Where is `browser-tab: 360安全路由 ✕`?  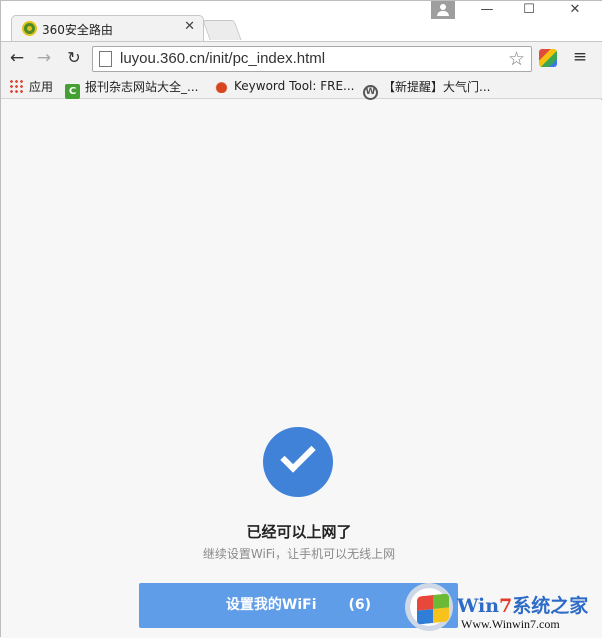
browser-tab: 360安全路由 ✕ is located at coordinates (107, 28).